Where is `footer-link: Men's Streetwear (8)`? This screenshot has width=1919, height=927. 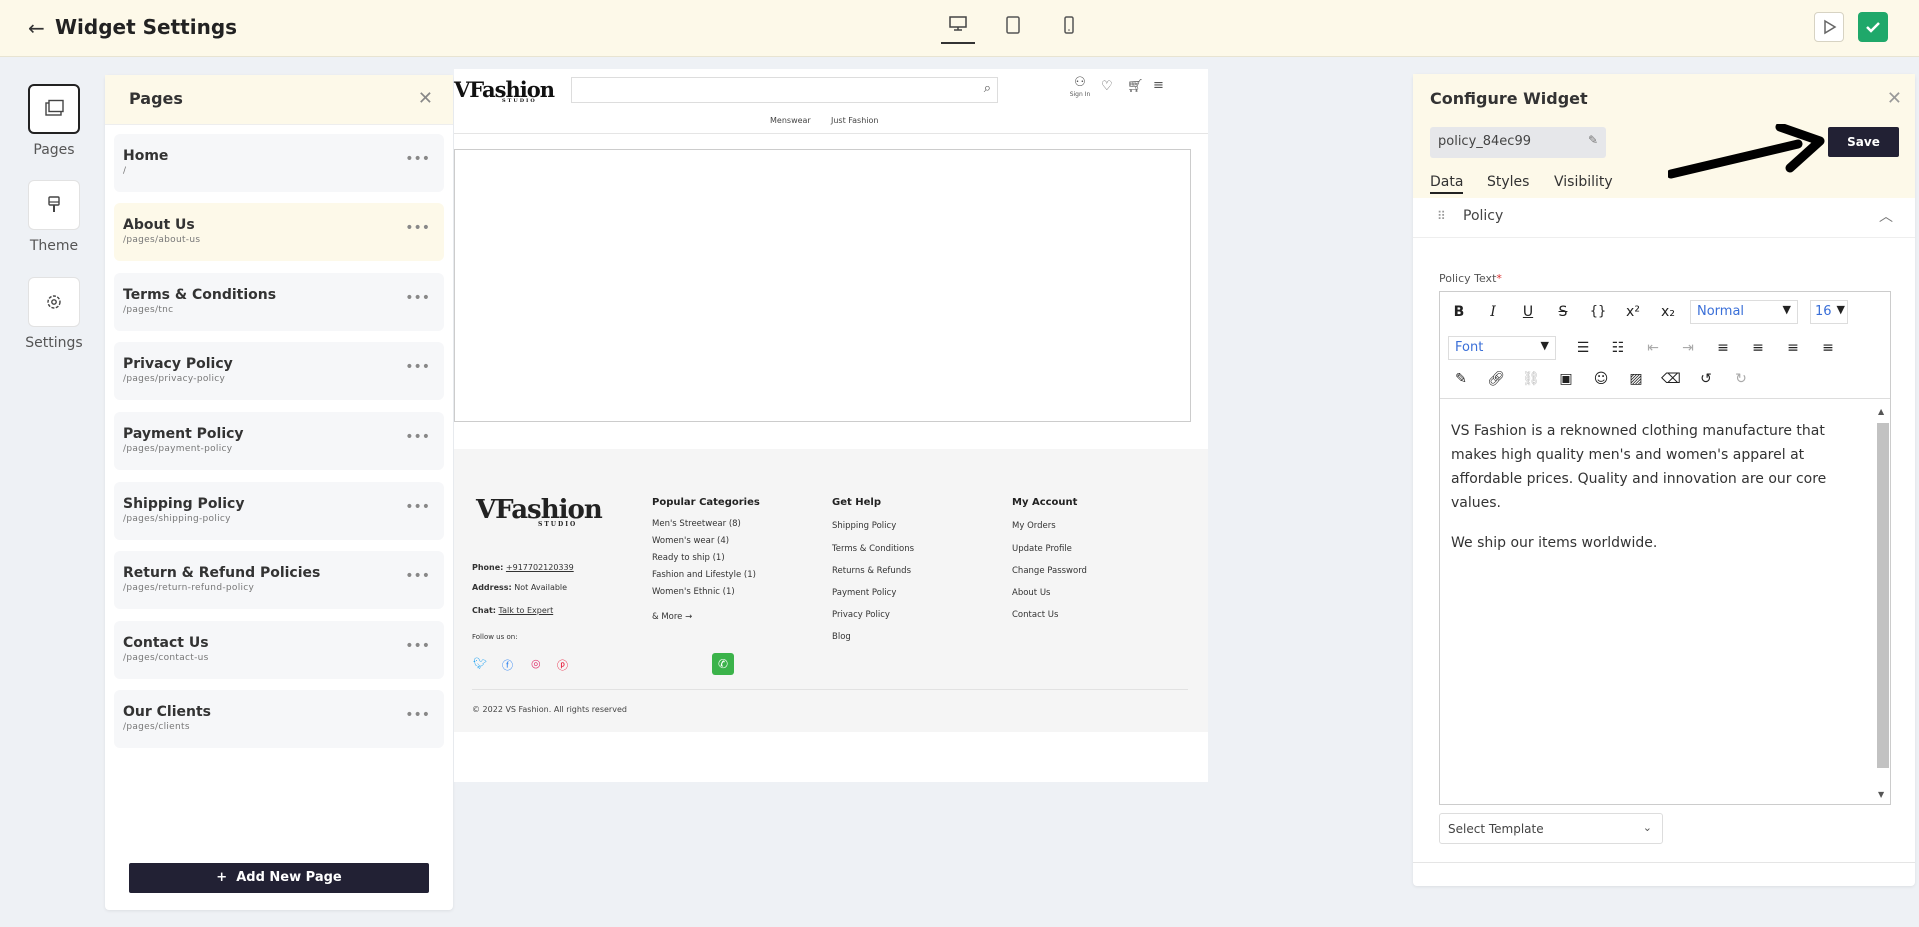 footer-link: Men's Streetwear (8) is located at coordinates (696, 524).